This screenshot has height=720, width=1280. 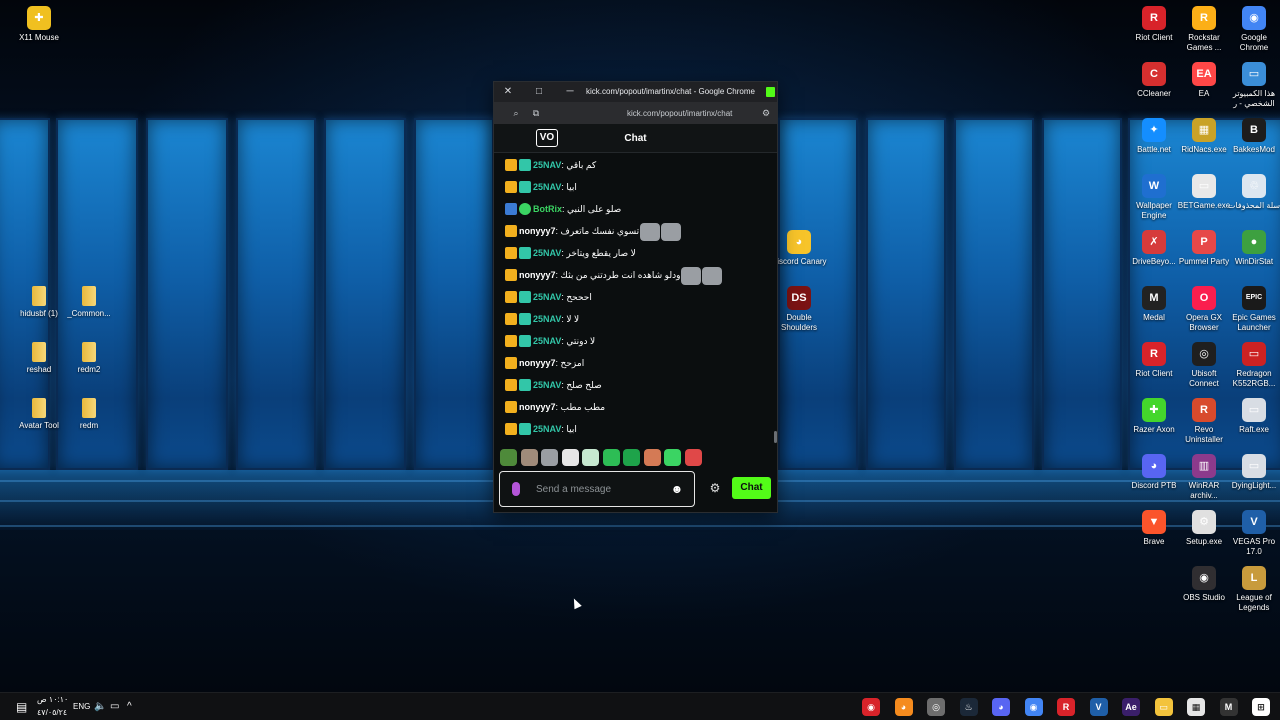 I want to click on minimize-icon: ─, so click(x=570, y=92).